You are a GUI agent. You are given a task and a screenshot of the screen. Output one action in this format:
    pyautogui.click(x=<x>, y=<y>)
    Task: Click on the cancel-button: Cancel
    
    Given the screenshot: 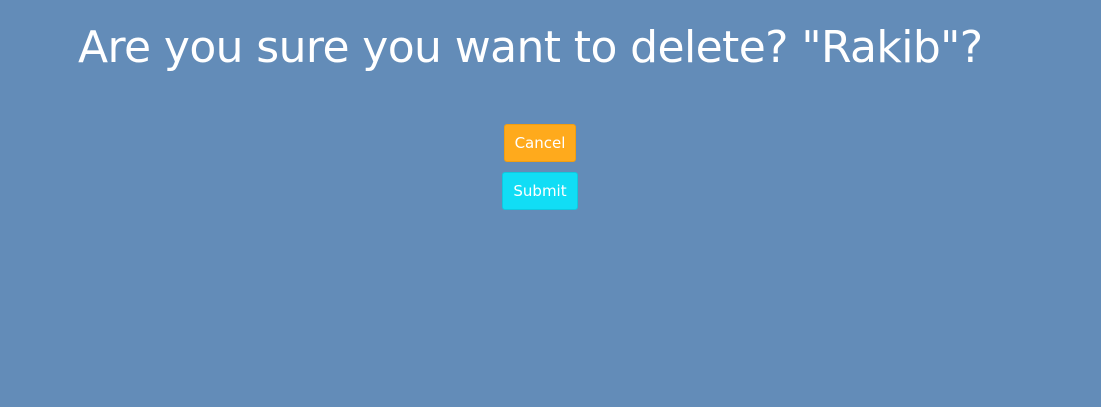 What is the action you would take?
    pyautogui.click(x=540, y=143)
    